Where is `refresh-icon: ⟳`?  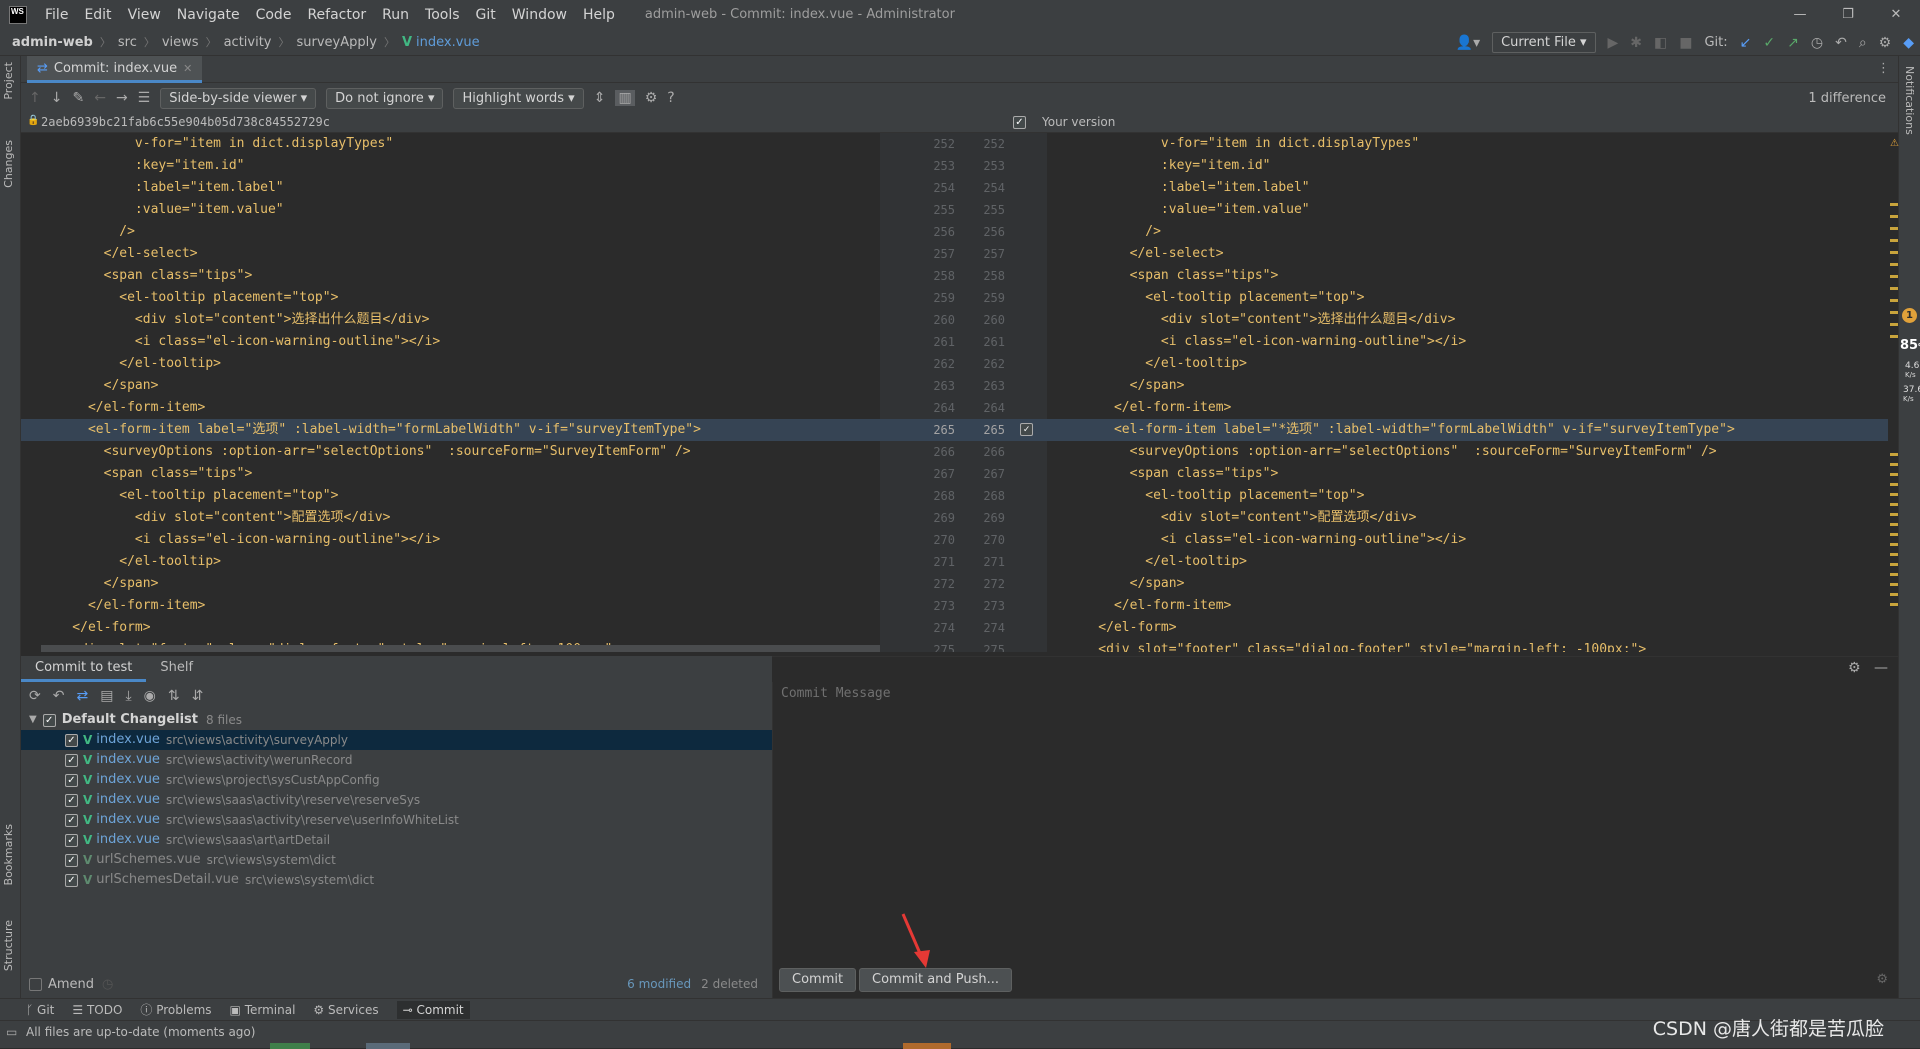
refresh-icon: ⟳ is located at coordinates (35, 696).